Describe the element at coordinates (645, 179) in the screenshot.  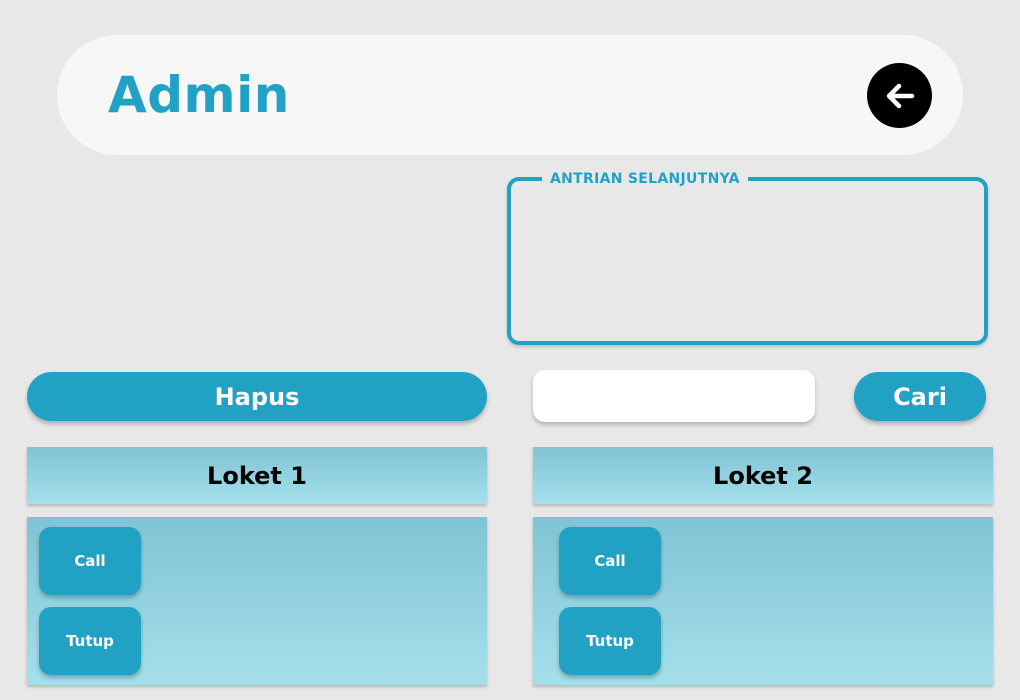
I see `next-queue-label: ANTRIAN SELANJUTNYA` at that location.